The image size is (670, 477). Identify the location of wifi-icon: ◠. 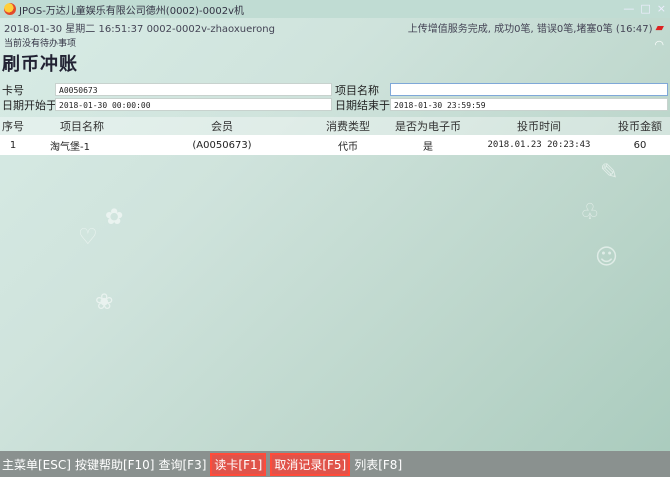
(659, 44).